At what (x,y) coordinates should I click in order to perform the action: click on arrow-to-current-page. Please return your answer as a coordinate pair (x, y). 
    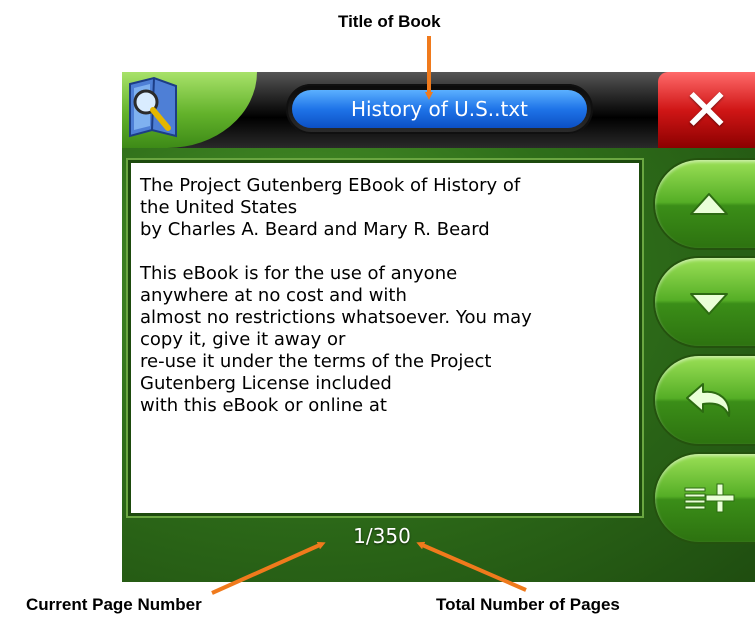
    Looking at the image, I should click on (268, 568).